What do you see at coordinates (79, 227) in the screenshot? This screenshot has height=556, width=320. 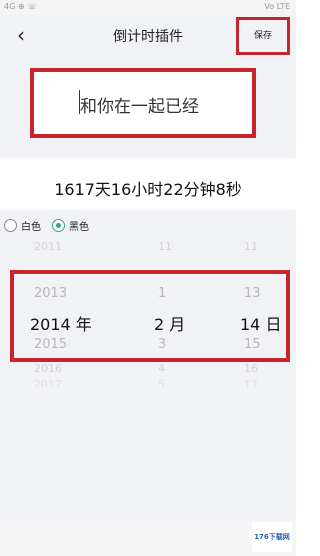 I see `radio-black-label: 黑色` at bounding box center [79, 227].